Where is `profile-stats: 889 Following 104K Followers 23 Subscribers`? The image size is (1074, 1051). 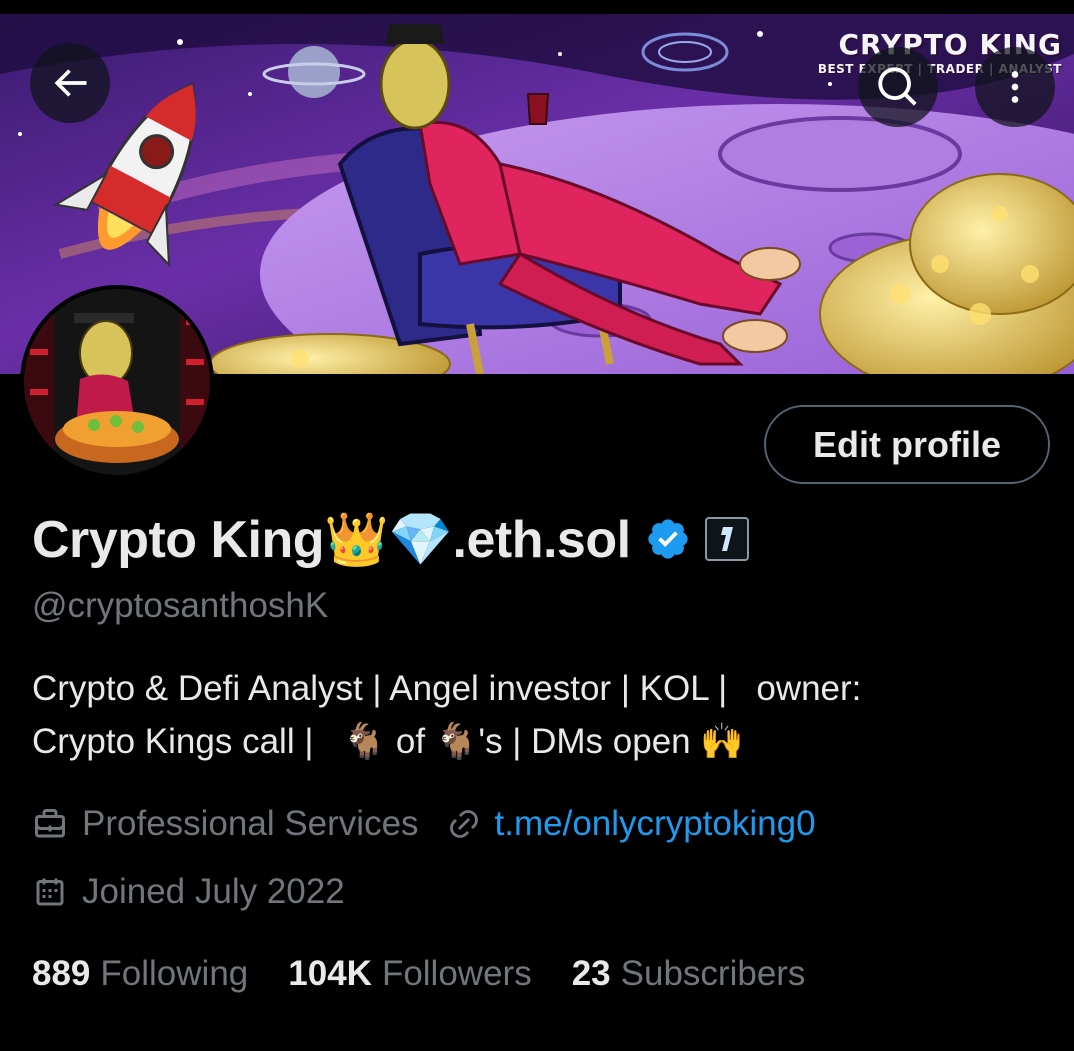 profile-stats: 889 Following 104K Followers 23 Subscribers is located at coordinates (438, 974).